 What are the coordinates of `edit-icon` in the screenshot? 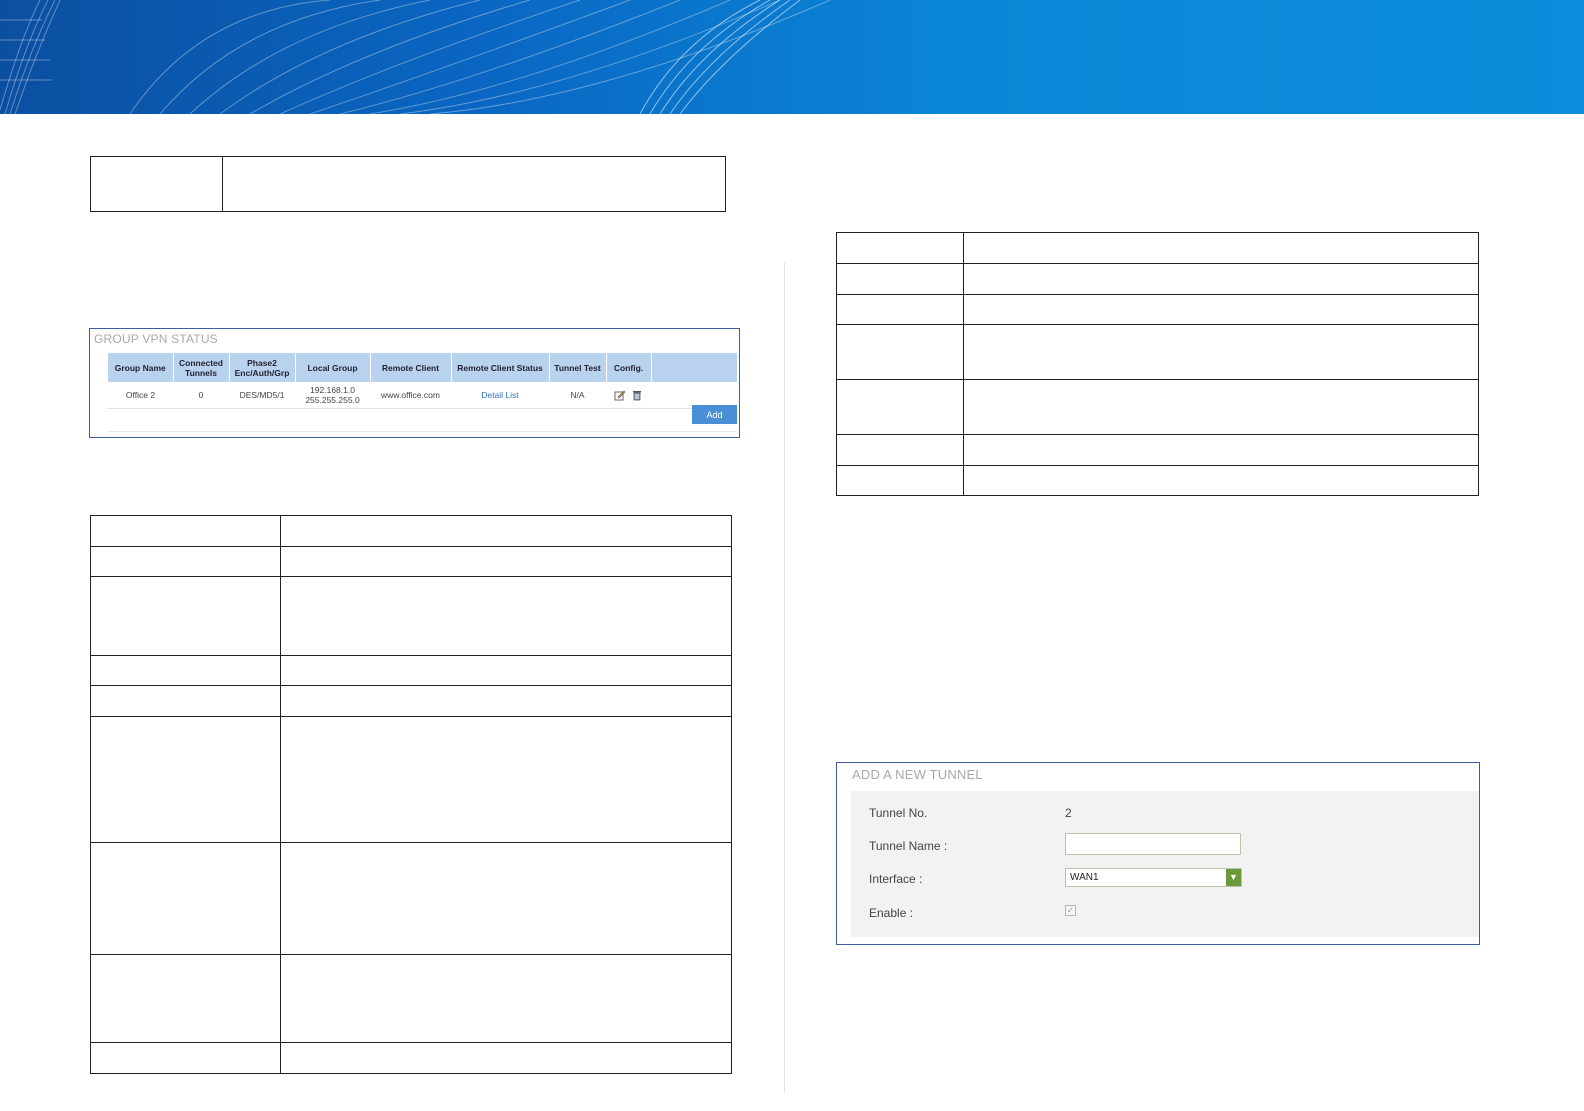 It's located at (620, 395).